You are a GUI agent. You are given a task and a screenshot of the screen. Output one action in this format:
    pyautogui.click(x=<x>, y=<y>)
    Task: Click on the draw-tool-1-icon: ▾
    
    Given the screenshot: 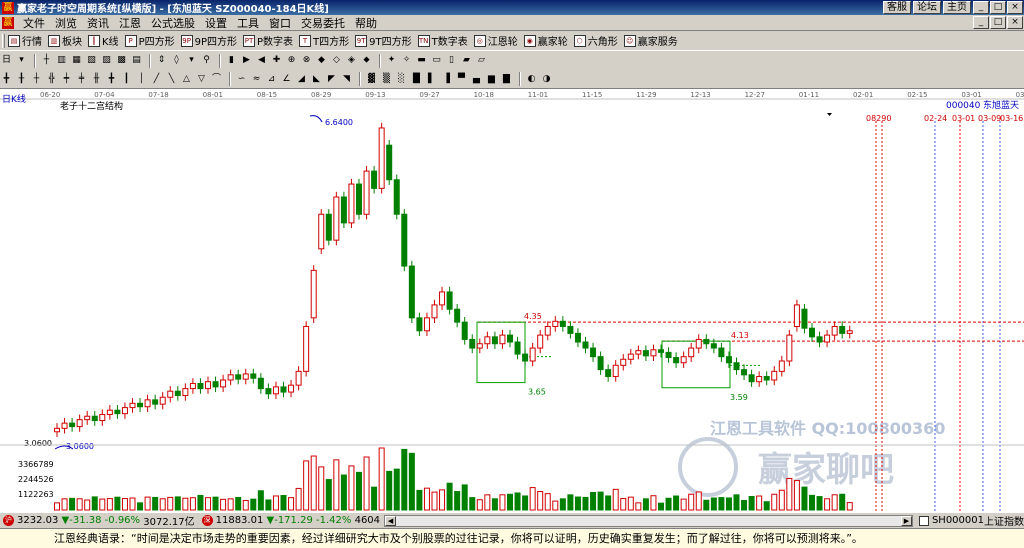 What is the action you would take?
    pyautogui.click(x=21, y=60)
    